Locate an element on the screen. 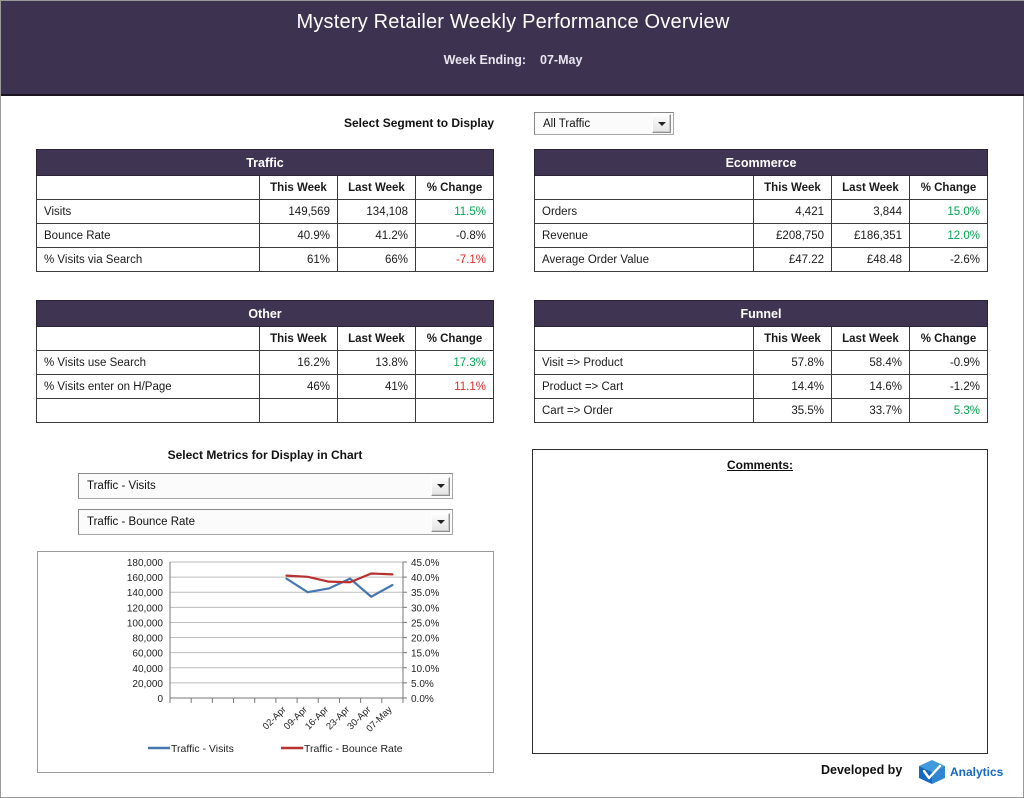 Image resolution: width=1024 pixels, height=798 pixels. cell-percent-change: 11.1% is located at coordinates (454, 386).